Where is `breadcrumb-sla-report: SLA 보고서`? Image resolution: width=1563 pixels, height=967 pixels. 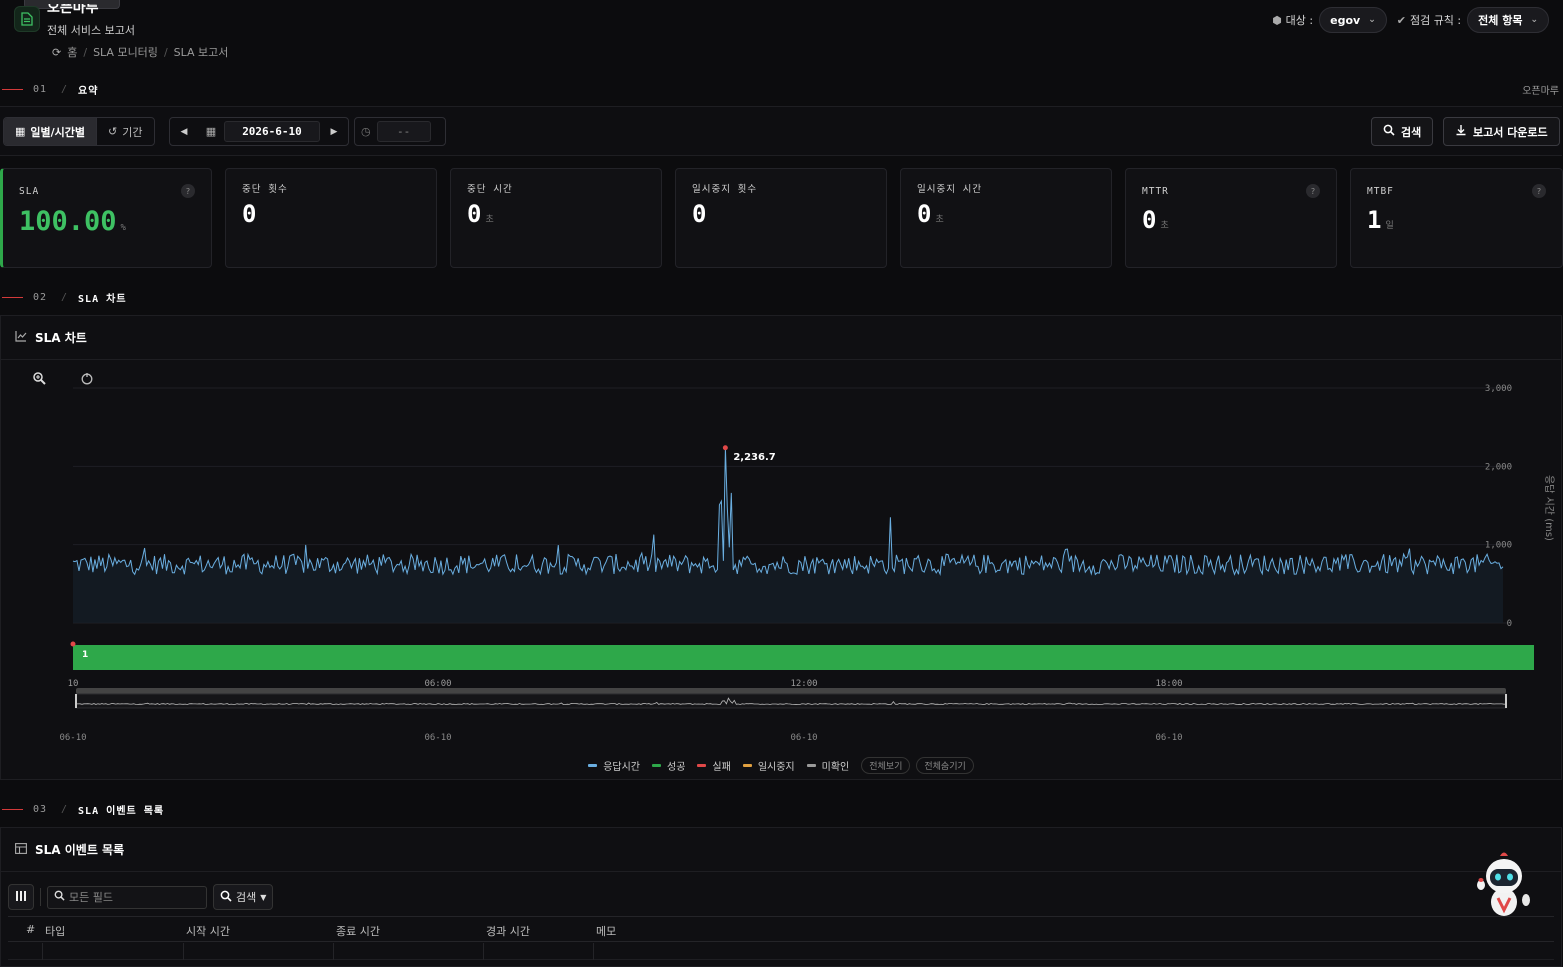
breadcrumb-sla-report: SLA 보고서 is located at coordinates (201, 52).